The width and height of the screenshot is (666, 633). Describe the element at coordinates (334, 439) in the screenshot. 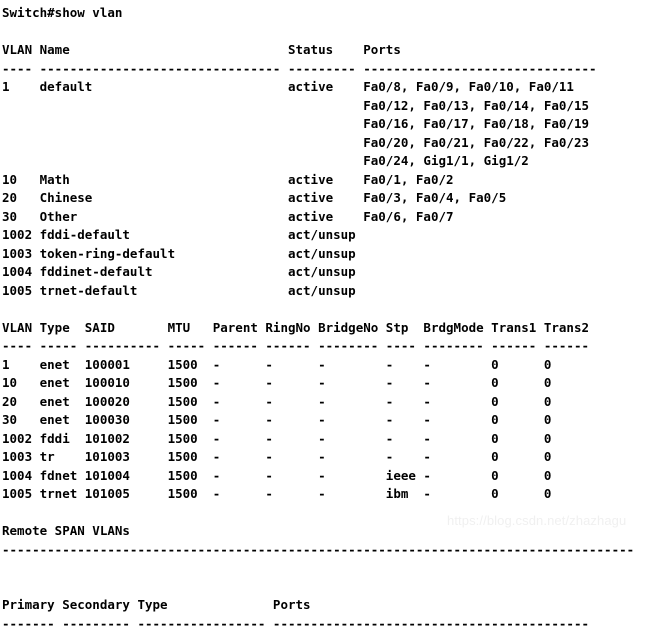

I see `table-row: 1002 fddi 101002 1500 - - - - - 0 0` at that location.